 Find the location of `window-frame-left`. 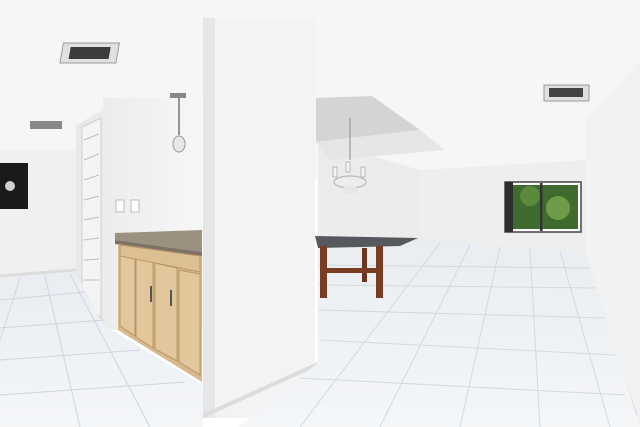

window-frame-left is located at coordinates (509, 207).